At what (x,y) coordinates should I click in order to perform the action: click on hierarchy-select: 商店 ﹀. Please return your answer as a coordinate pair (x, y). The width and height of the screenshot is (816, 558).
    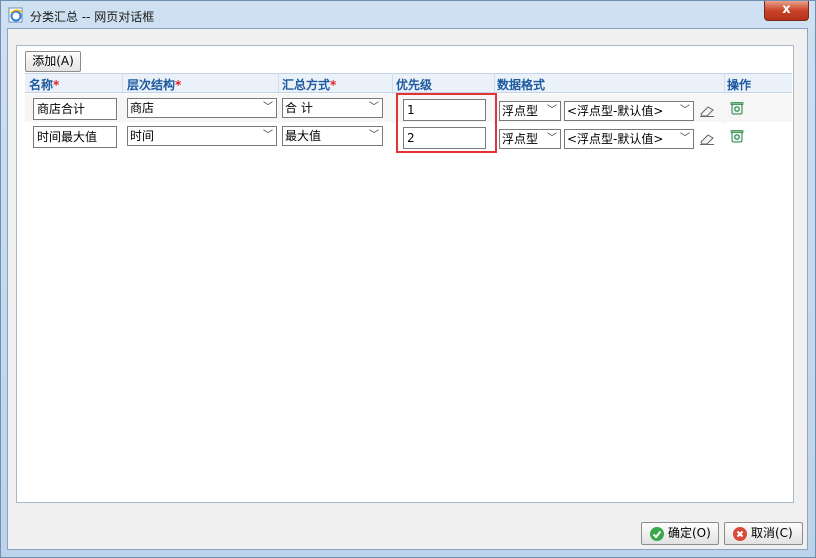
    Looking at the image, I should click on (202, 108).